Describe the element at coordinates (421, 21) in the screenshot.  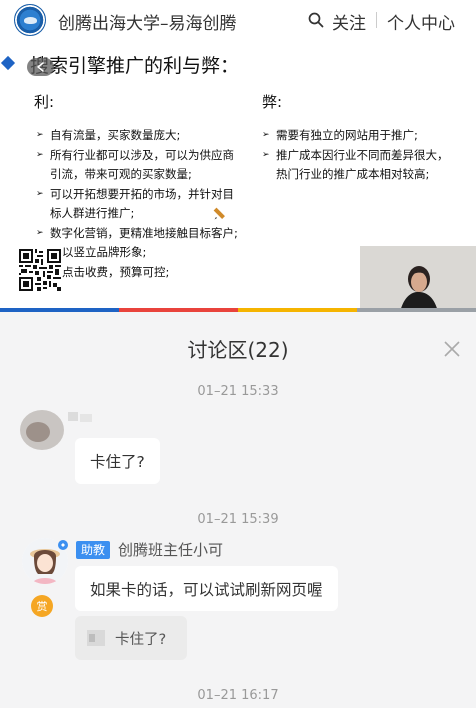
I see `user-center-link: 个人中心` at that location.